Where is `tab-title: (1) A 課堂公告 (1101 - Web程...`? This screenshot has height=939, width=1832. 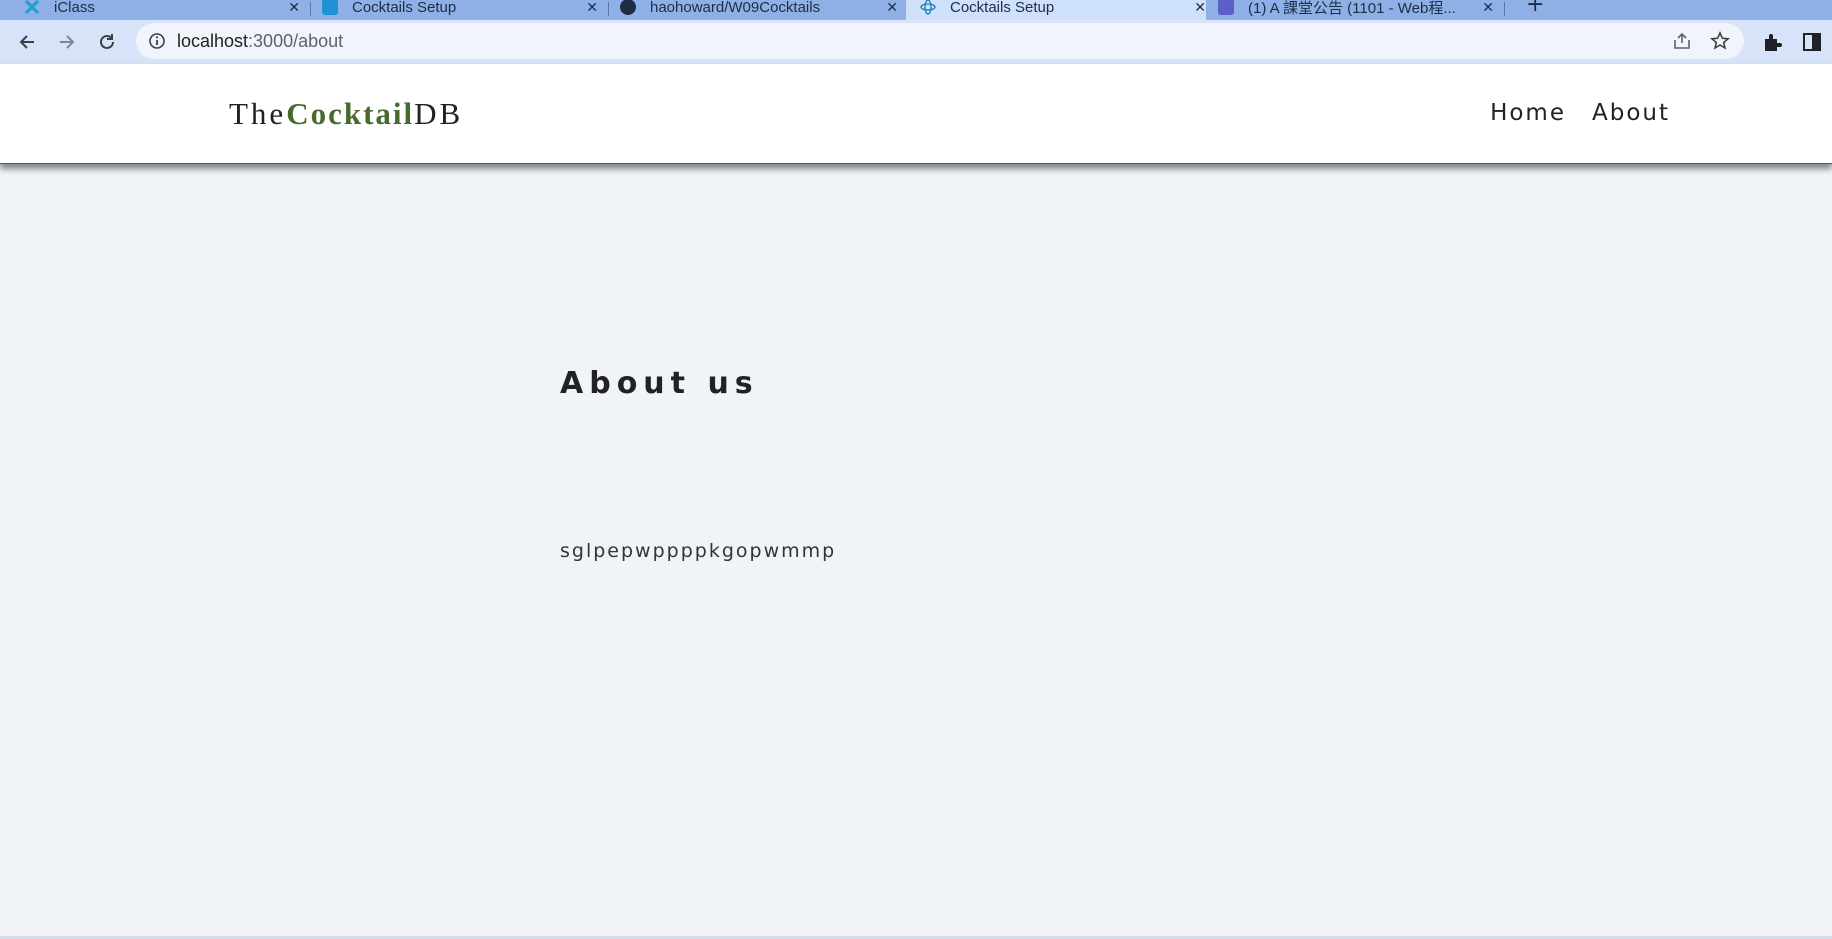
tab-title: (1) A 課堂公告 (1101 - Web程... is located at coordinates (1352, 8).